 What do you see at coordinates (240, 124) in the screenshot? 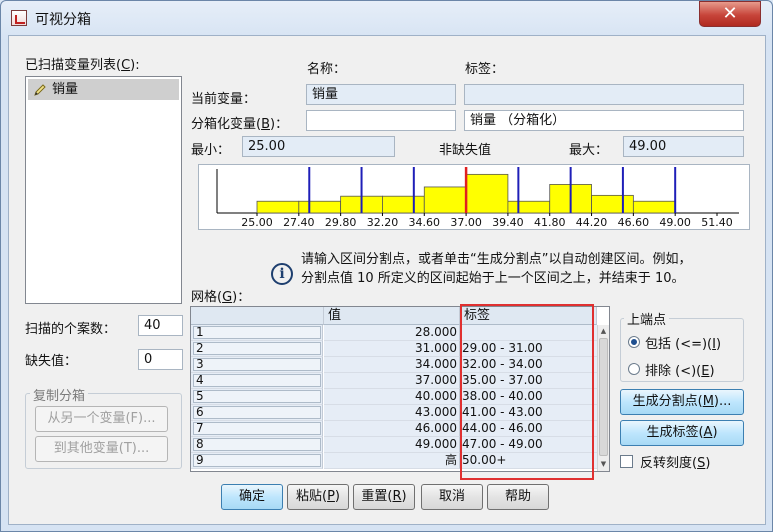
I see `binned-variable-label: 分箱化变量(B)：` at bounding box center [240, 124].